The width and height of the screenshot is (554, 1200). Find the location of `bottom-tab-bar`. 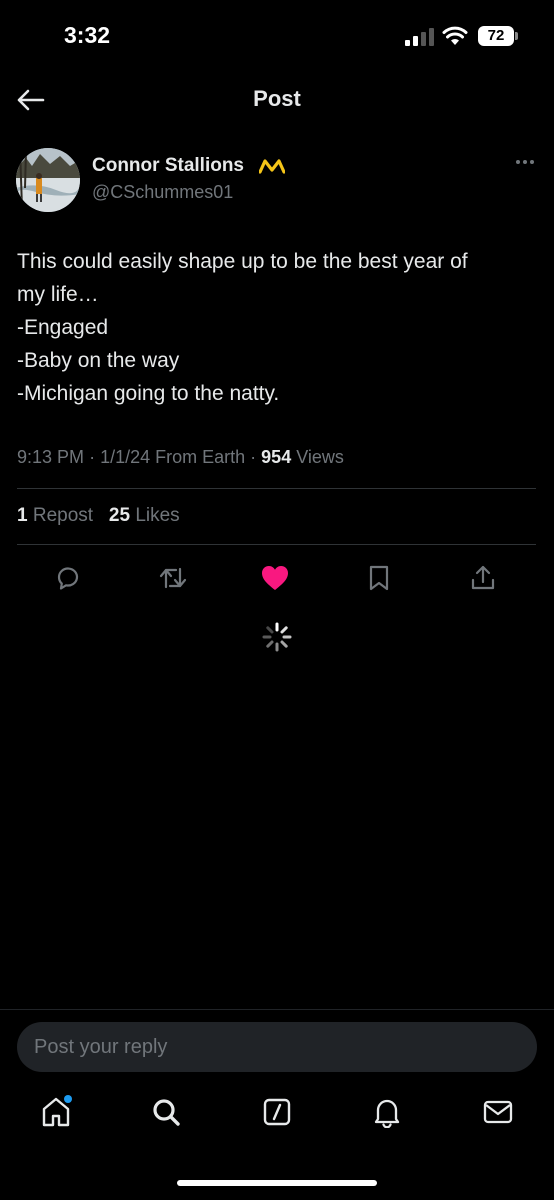

bottom-tab-bar is located at coordinates (277, 1120).